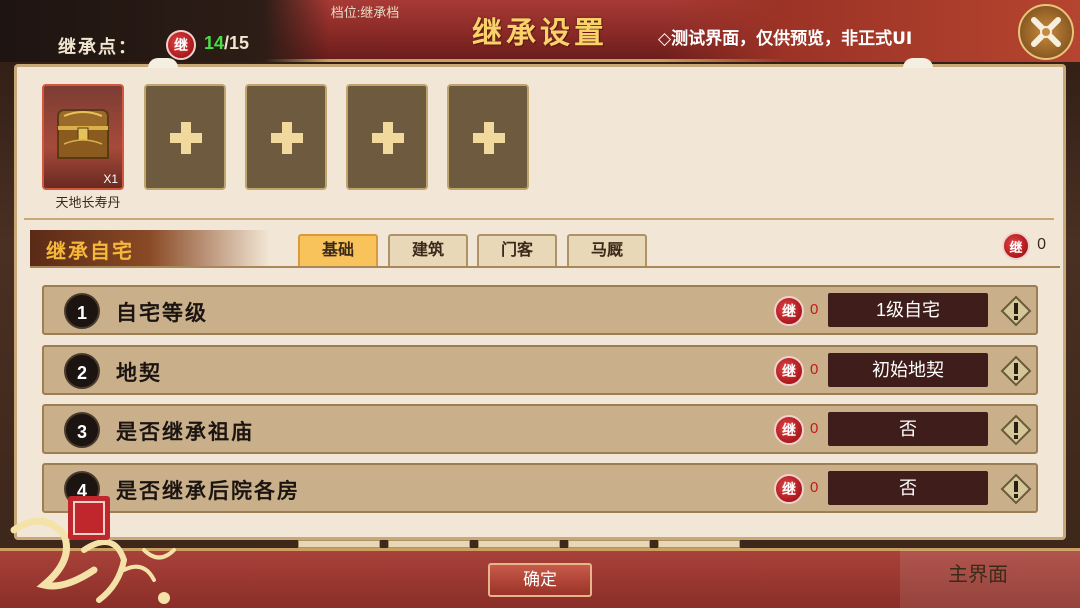 This screenshot has width=1080, height=608. What do you see at coordinates (82, 430) in the screenshot?
I see `row-number: 3` at bounding box center [82, 430].